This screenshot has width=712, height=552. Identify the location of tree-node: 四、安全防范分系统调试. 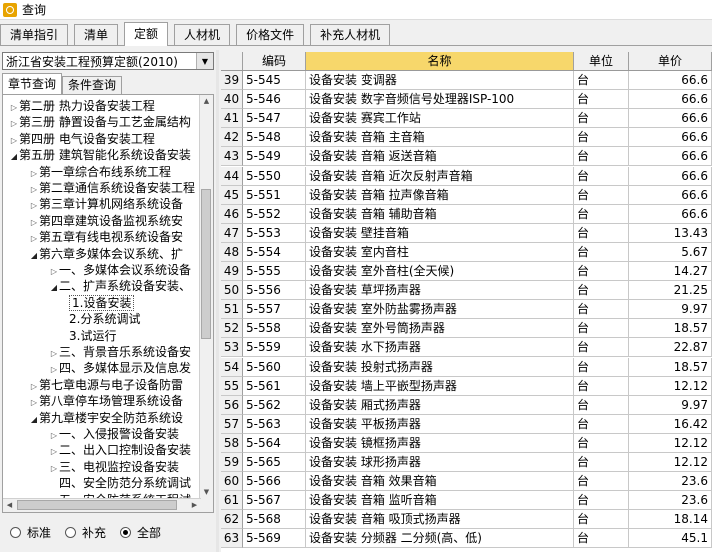
(120, 483).